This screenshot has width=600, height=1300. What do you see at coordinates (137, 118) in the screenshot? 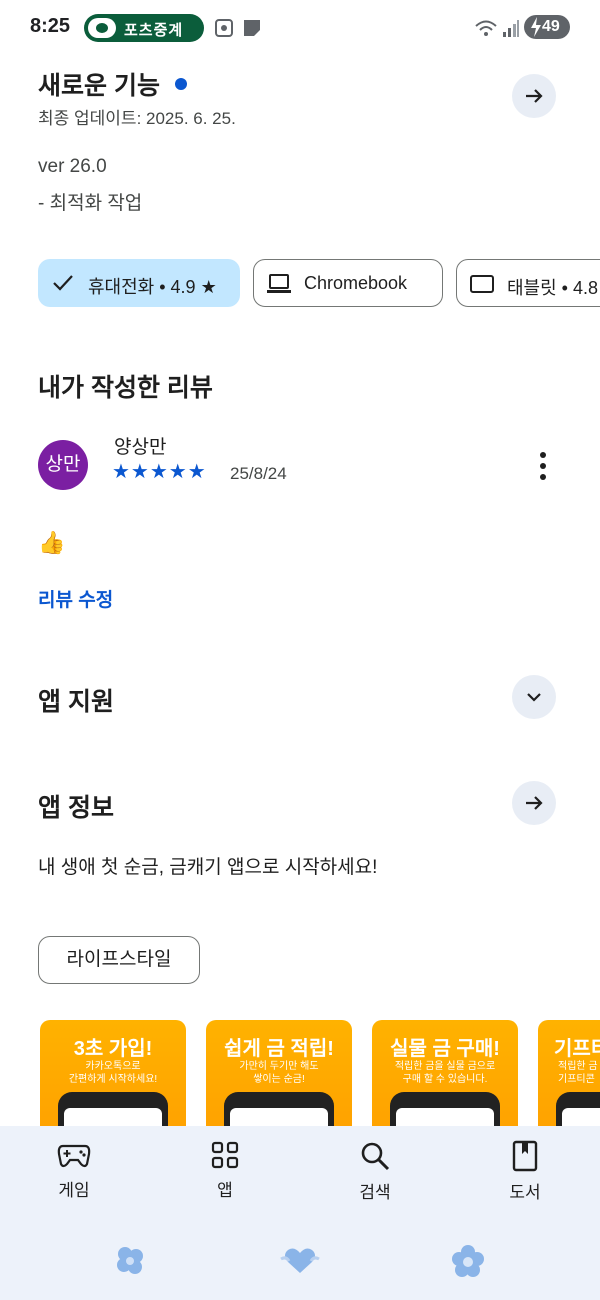
I see `last-updated: 최종 업데이트: 2025. 6. 25.` at bounding box center [137, 118].